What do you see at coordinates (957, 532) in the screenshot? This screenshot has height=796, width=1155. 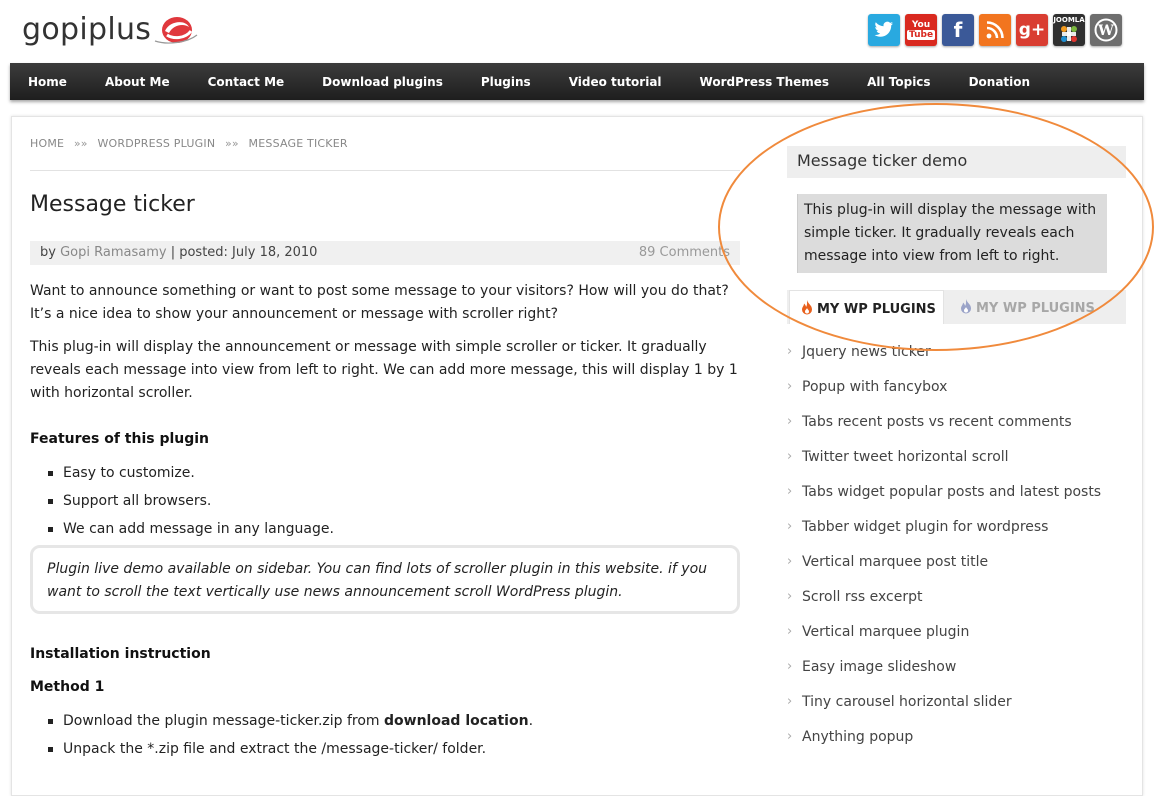 I see `plugin-link: Tabber widget plugin for wordpress` at bounding box center [957, 532].